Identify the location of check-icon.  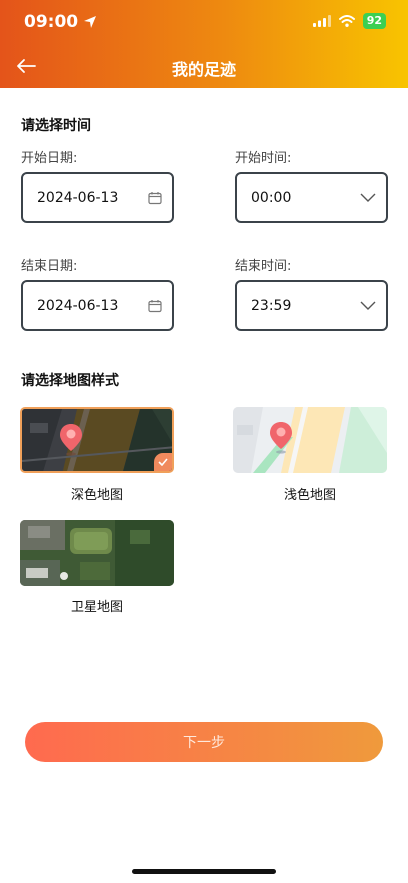
(163, 462).